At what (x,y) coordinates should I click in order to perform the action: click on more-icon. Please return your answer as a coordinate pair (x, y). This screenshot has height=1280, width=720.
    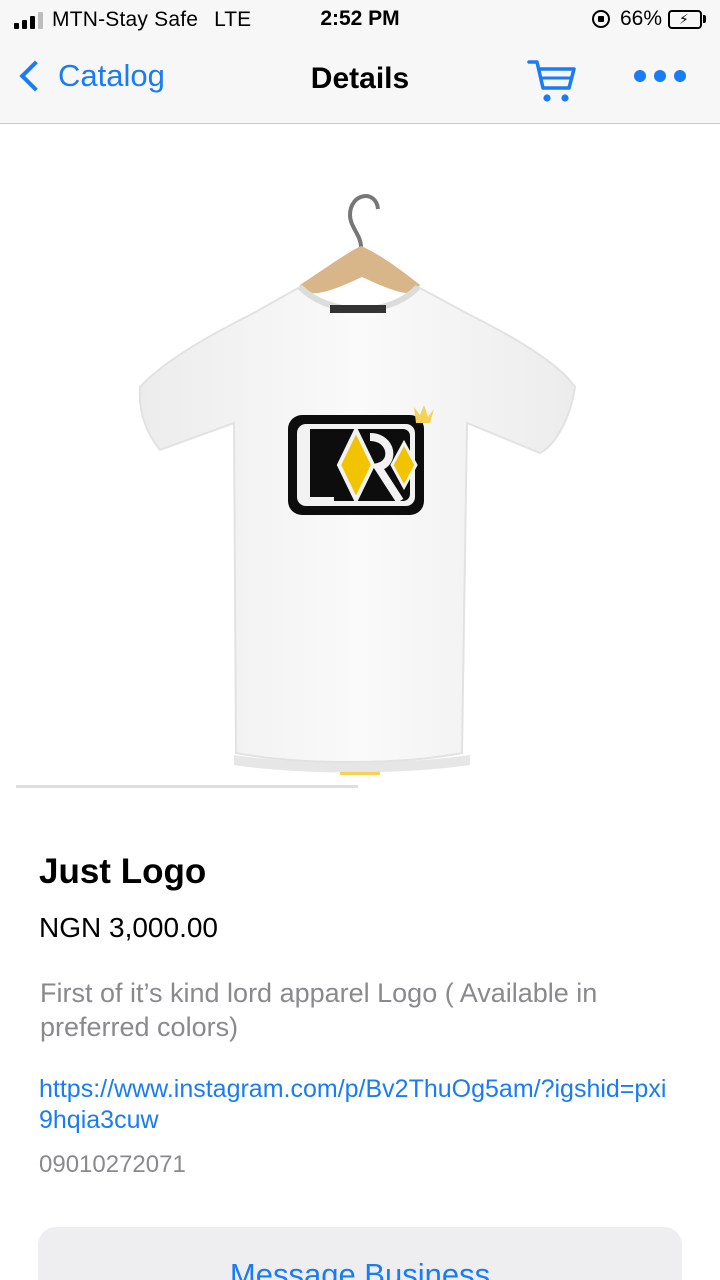
    Looking at the image, I should click on (640, 76).